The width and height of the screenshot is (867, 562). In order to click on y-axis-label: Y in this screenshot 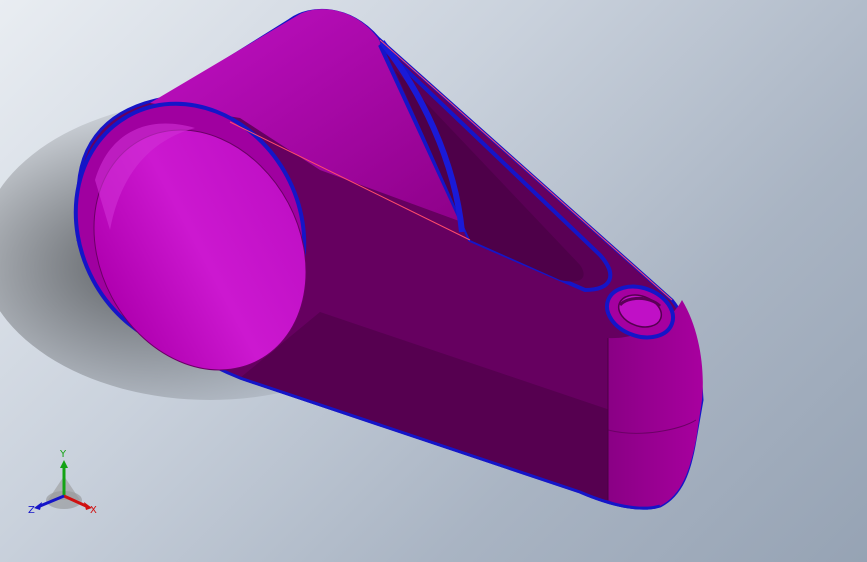, I will do `click(63, 454)`.